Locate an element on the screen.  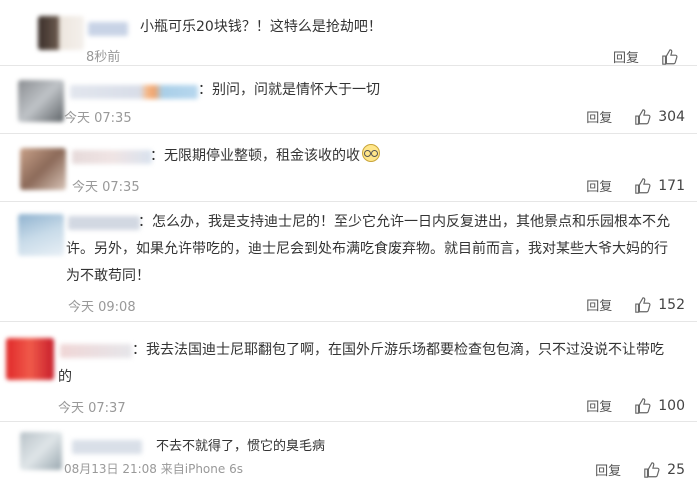
comment-actions: 回复 100 is located at coordinates (635, 406).